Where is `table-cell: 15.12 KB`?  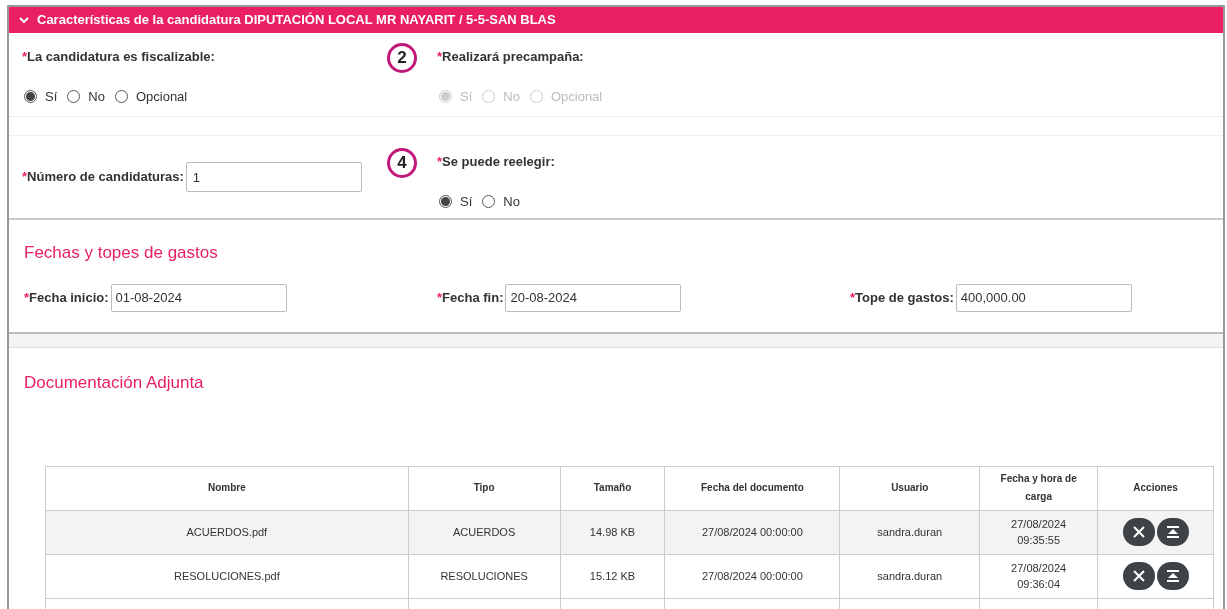
table-cell: 15.12 KB is located at coordinates (612, 576).